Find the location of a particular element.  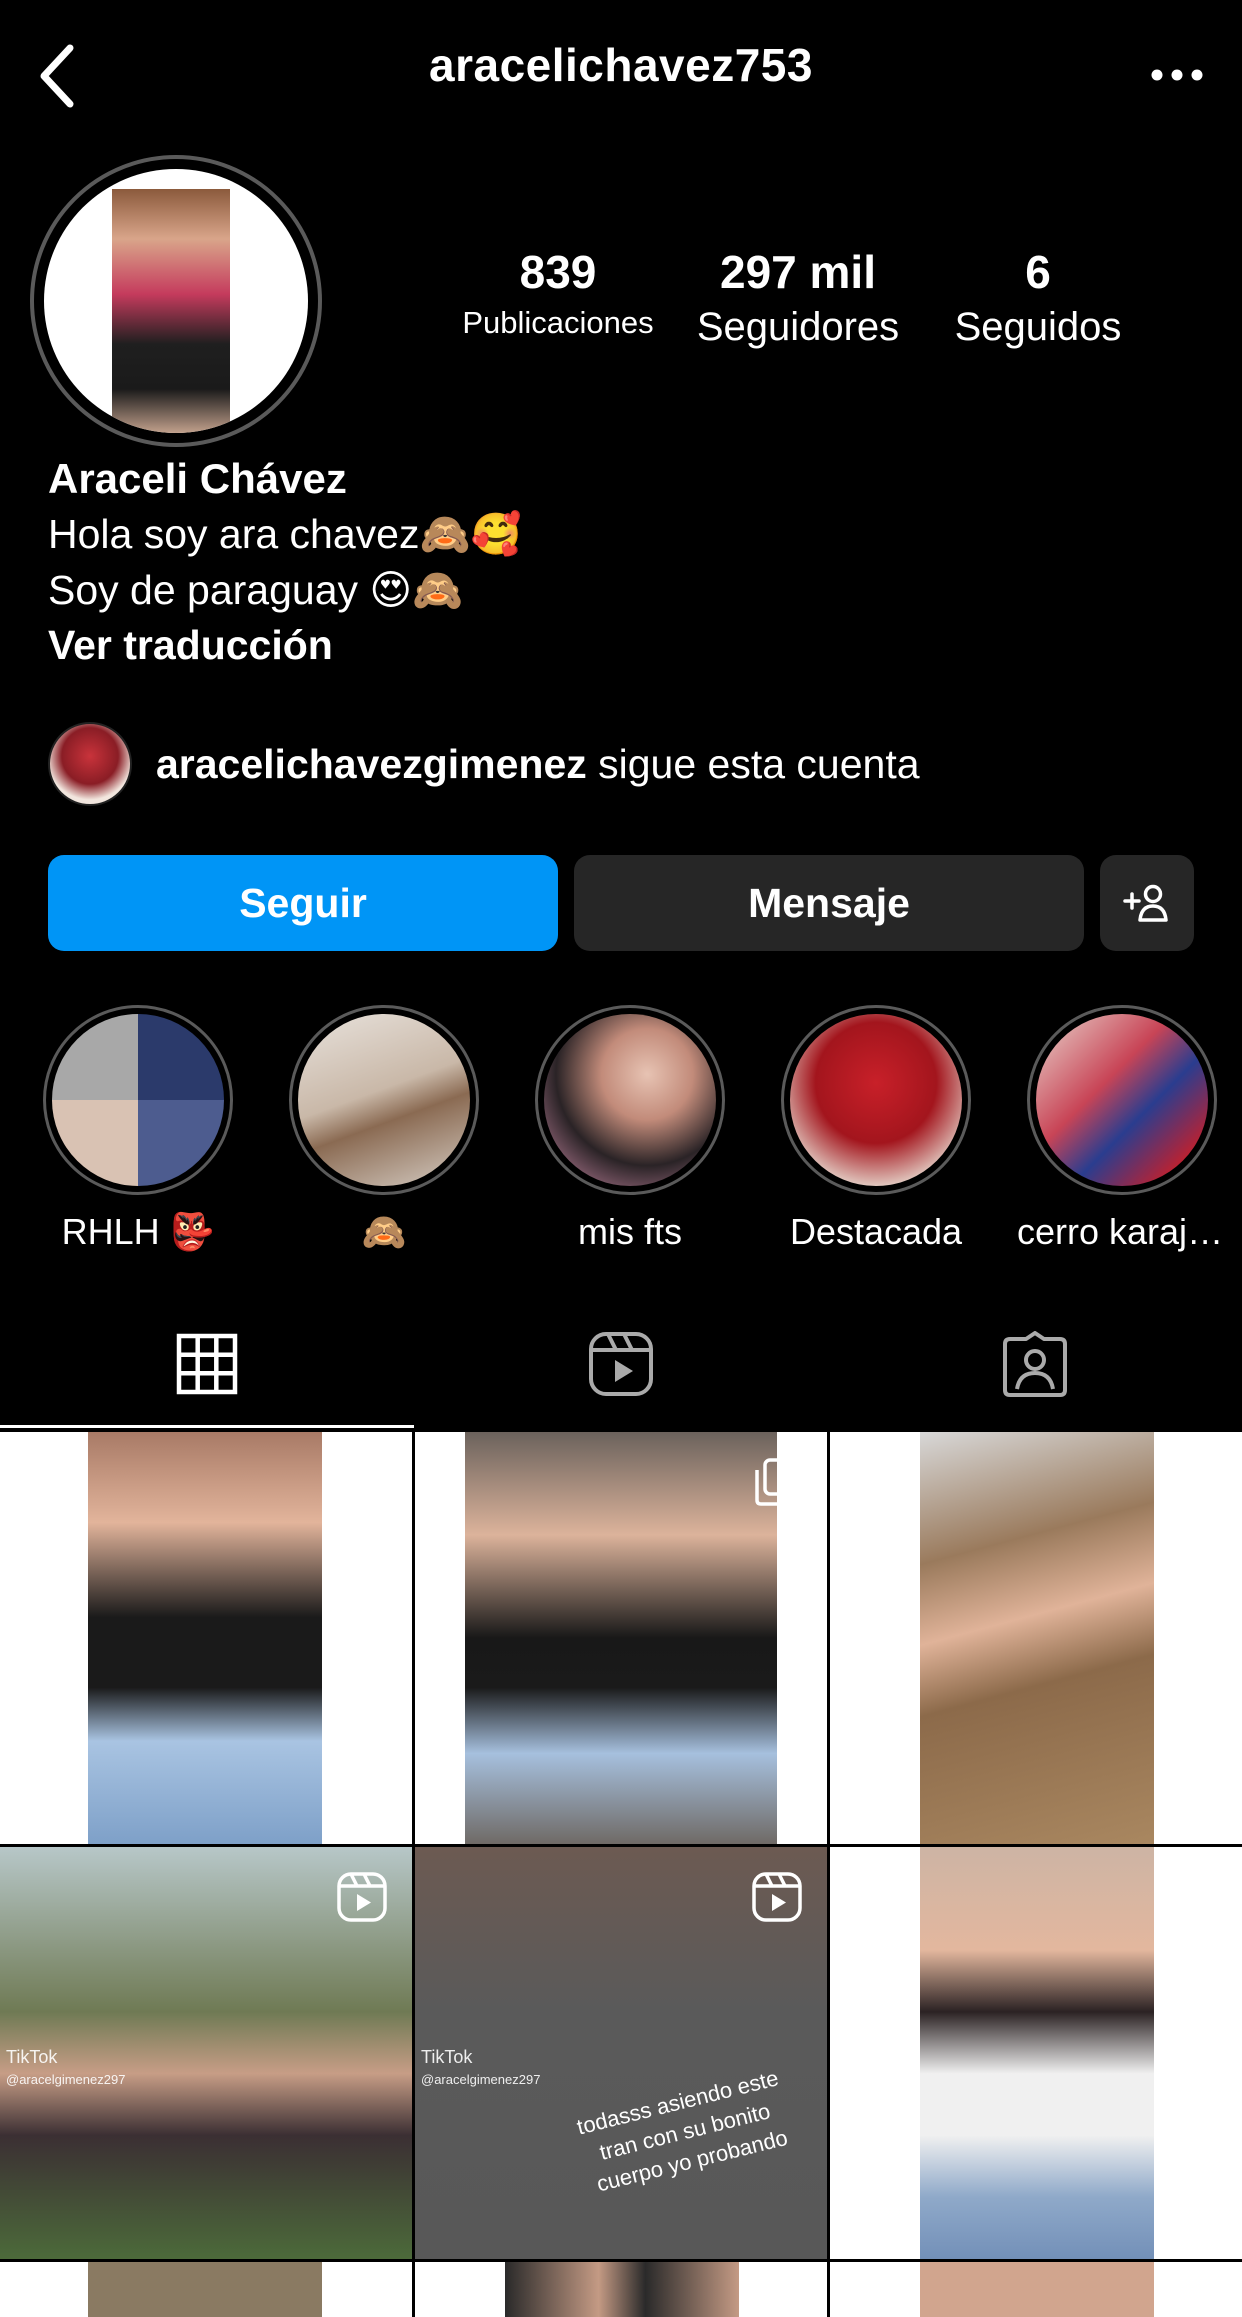

profile-avatar is located at coordinates (176, 301).